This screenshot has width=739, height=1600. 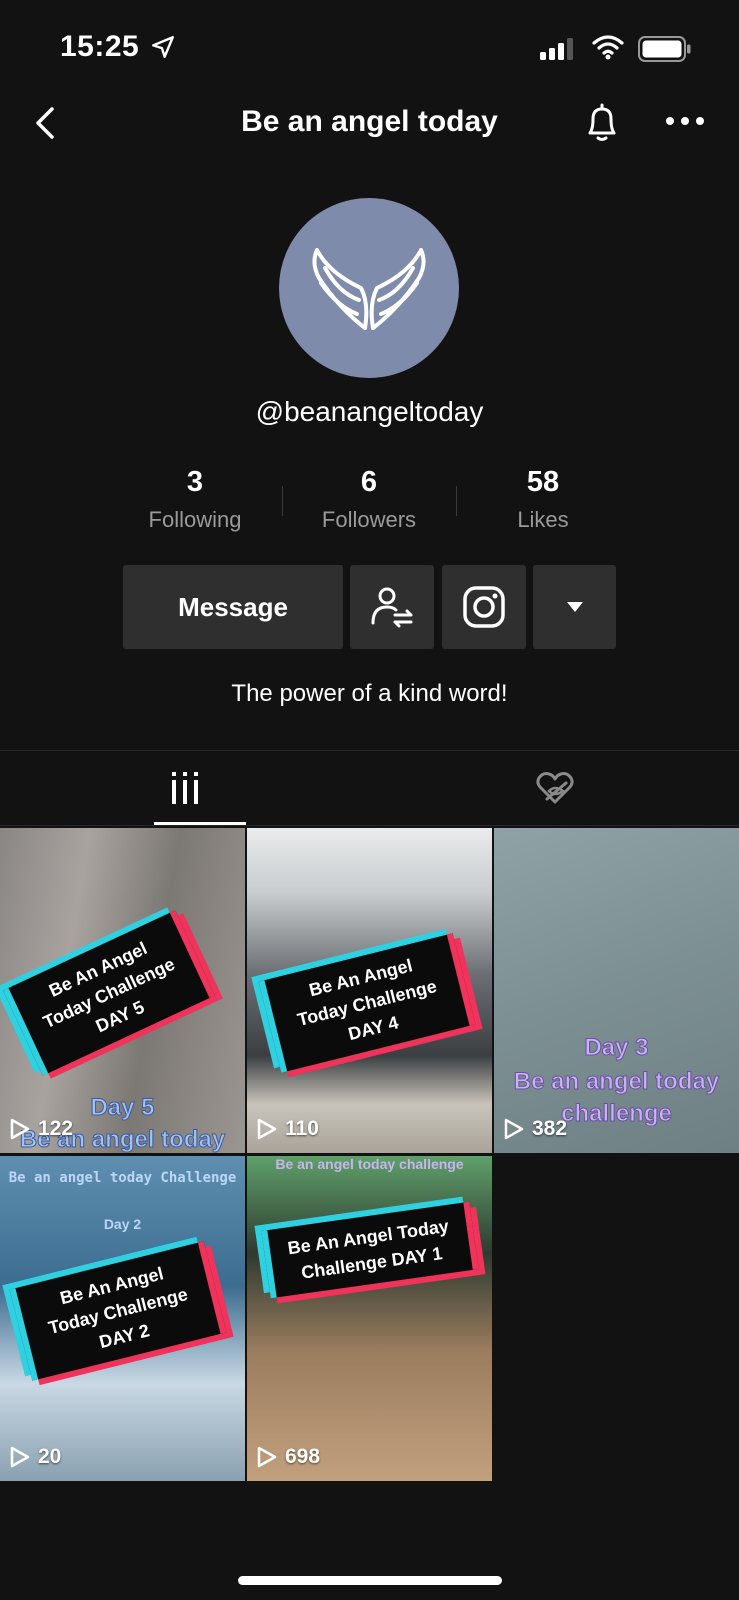 What do you see at coordinates (163, 47) in the screenshot?
I see `location-arrow-icon` at bounding box center [163, 47].